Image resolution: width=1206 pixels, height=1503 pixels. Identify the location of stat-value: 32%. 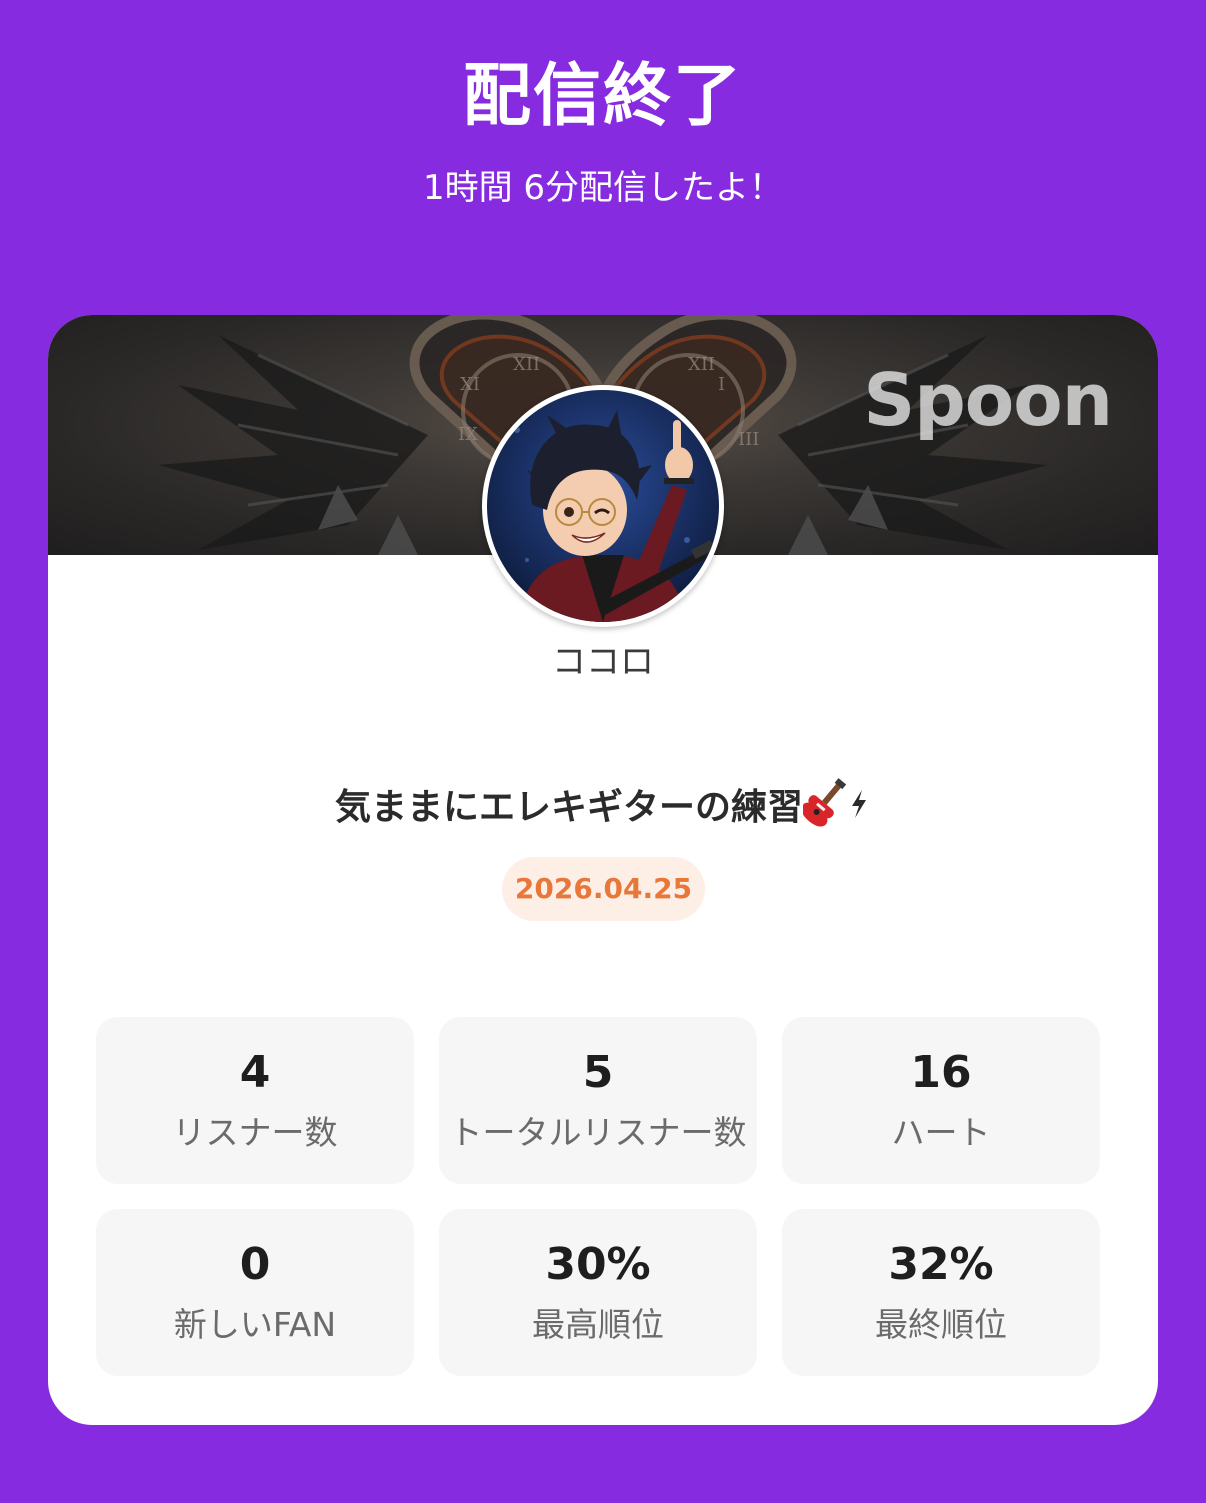
(941, 1264).